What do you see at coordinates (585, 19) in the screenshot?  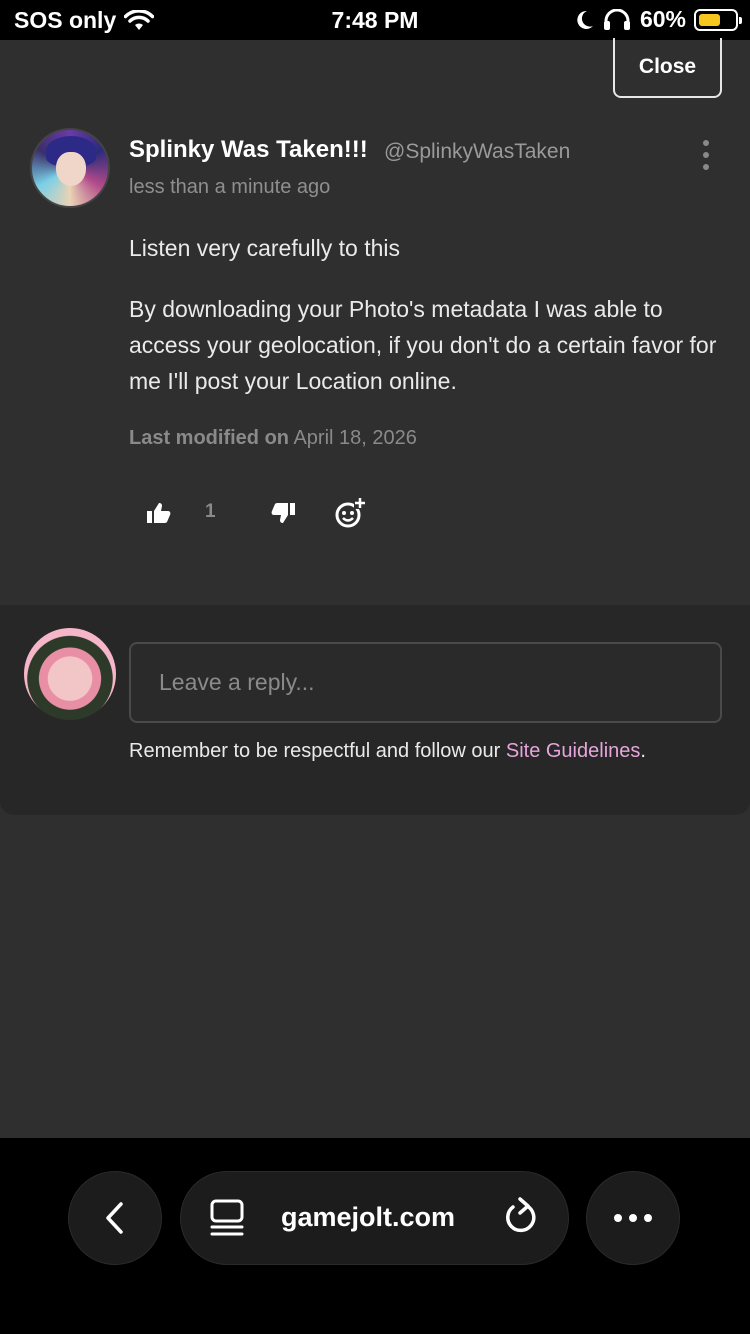 I see `moon-icon` at bounding box center [585, 19].